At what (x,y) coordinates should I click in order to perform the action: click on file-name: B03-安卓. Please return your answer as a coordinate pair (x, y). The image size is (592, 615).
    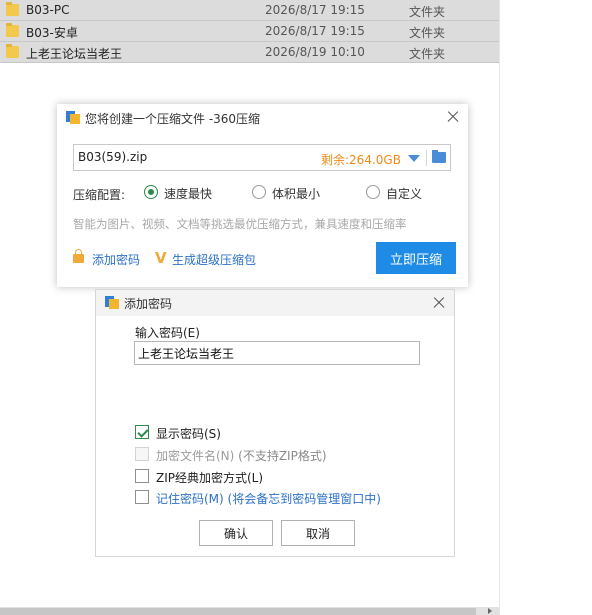
    Looking at the image, I should click on (52, 33).